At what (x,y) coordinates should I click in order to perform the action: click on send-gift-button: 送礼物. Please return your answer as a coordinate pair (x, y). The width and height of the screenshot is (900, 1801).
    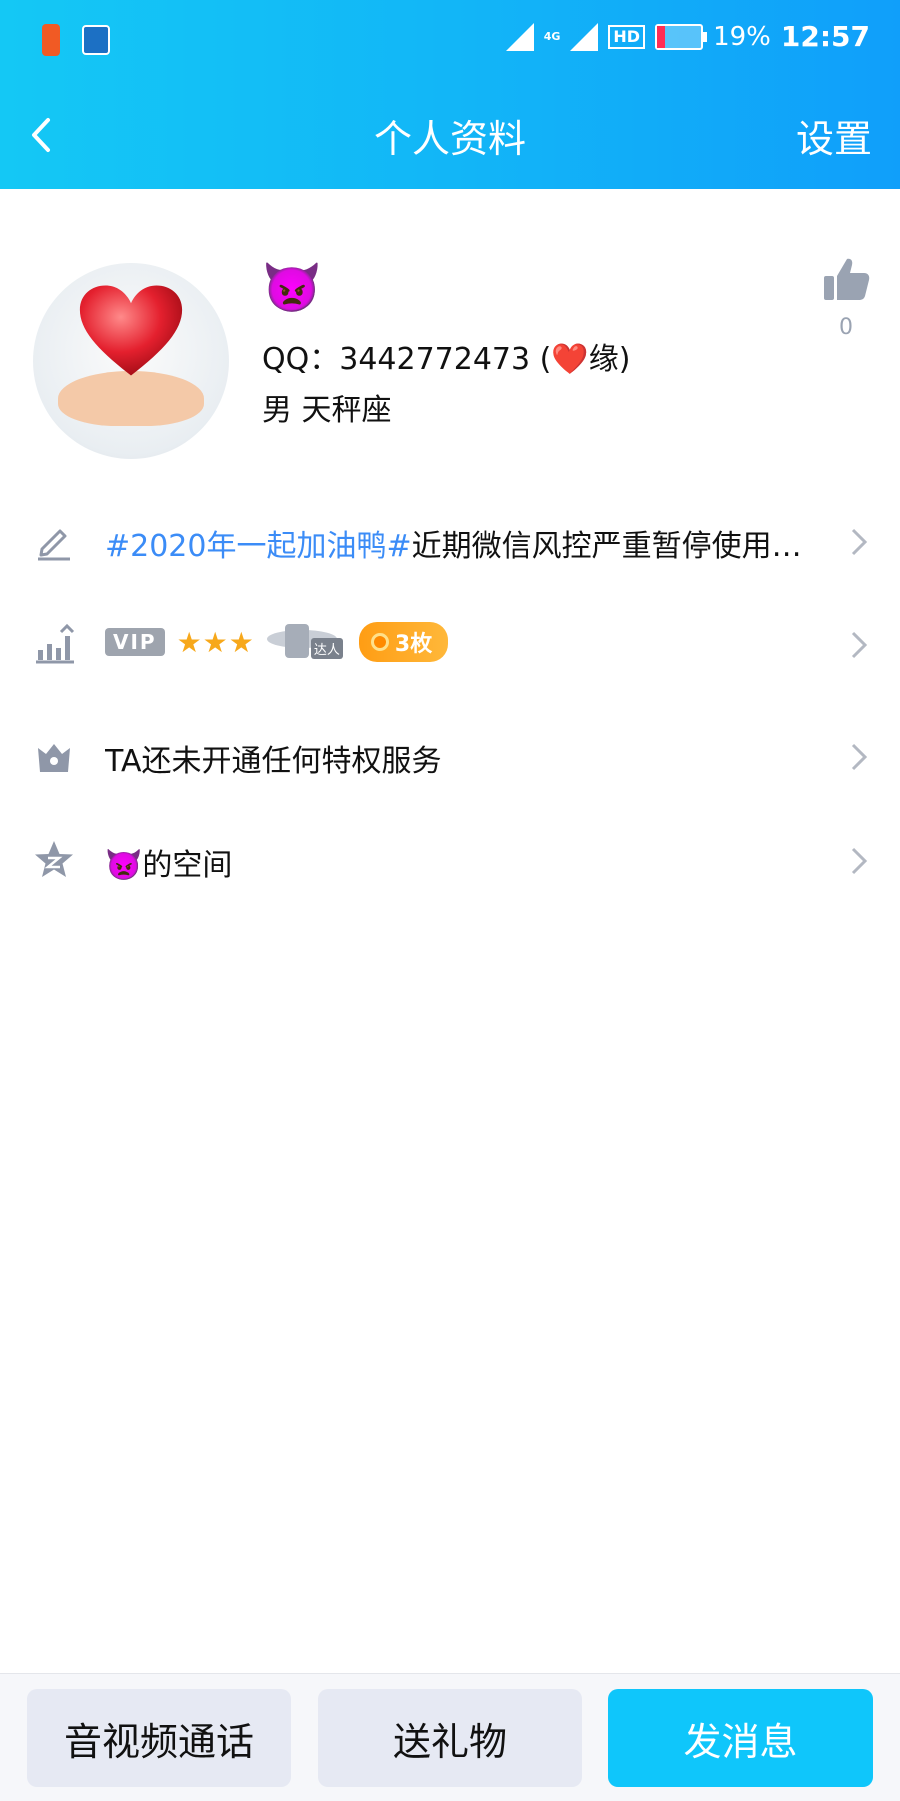
    Looking at the image, I should click on (450, 1738).